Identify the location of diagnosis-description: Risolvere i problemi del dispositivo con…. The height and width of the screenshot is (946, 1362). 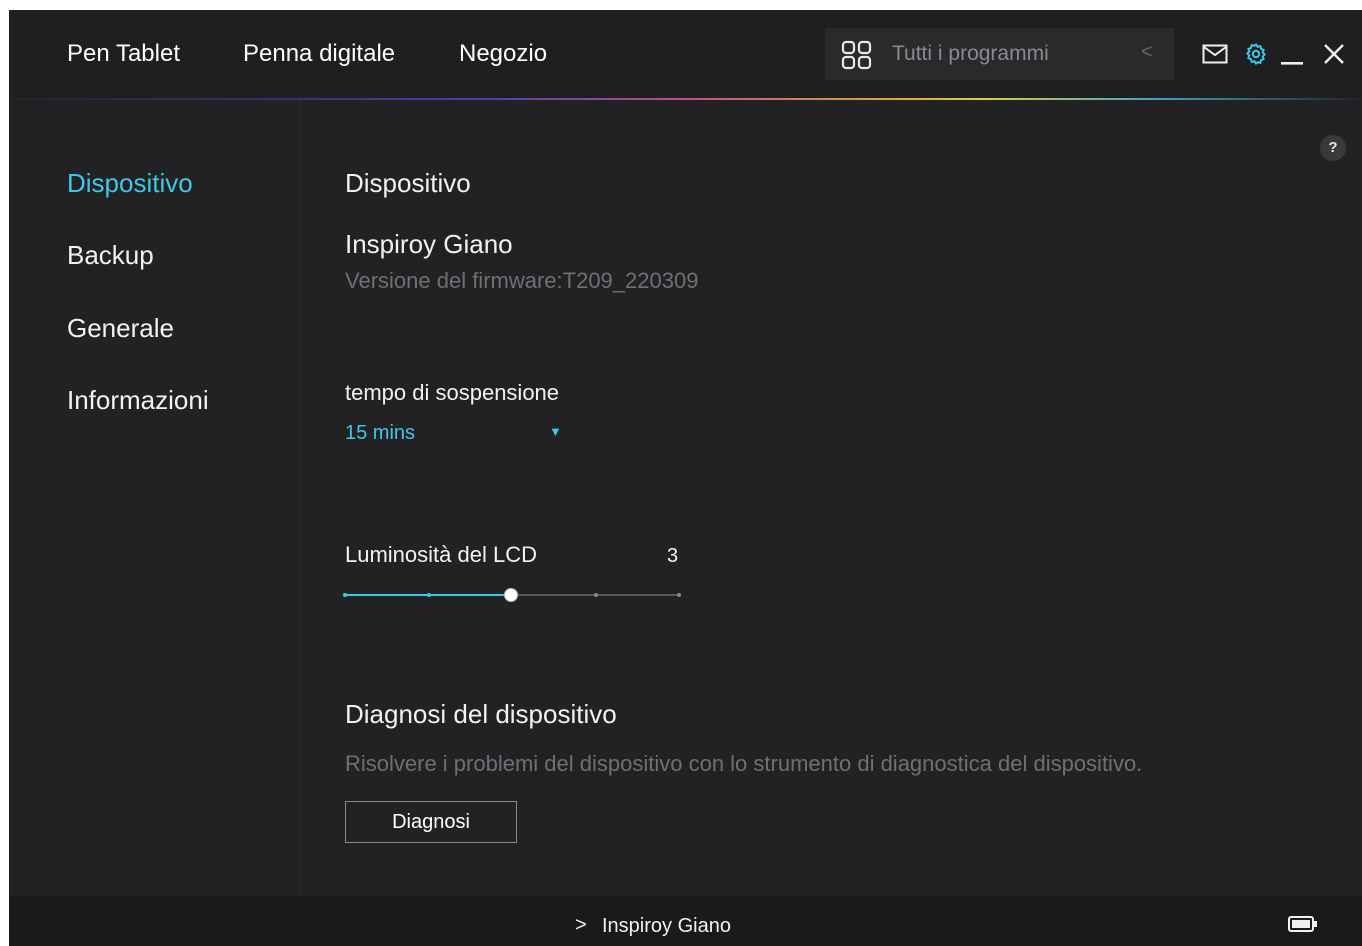
(744, 763).